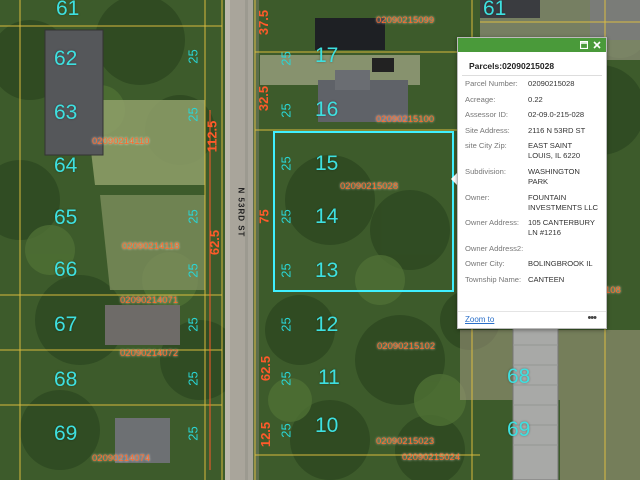 This screenshot has width=640, height=480. I want to click on lot-dimension: 32.5, so click(264, 98).